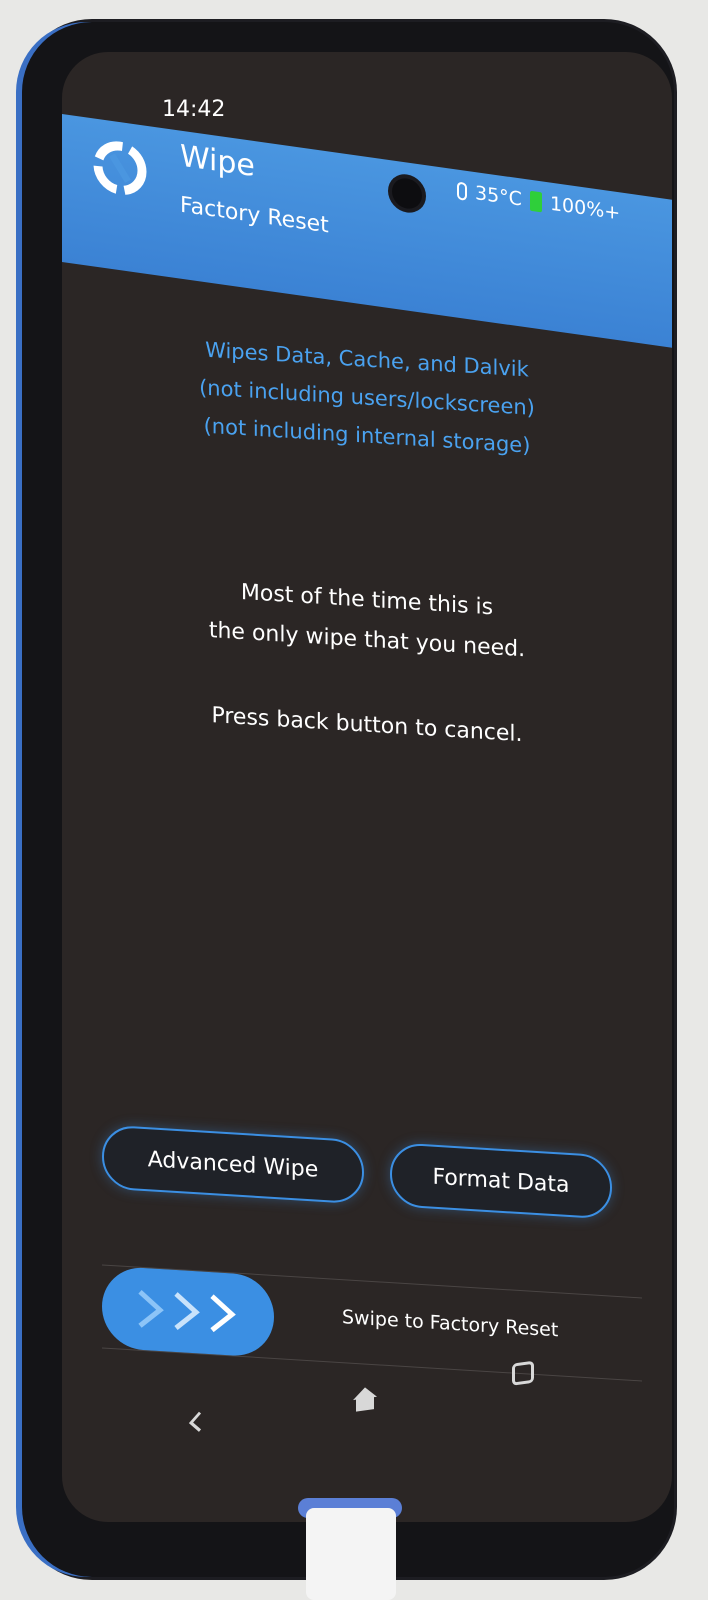 The height and width of the screenshot is (1600, 708). What do you see at coordinates (501, 1181) in the screenshot?
I see `format-data-button: Format Data` at bounding box center [501, 1181].